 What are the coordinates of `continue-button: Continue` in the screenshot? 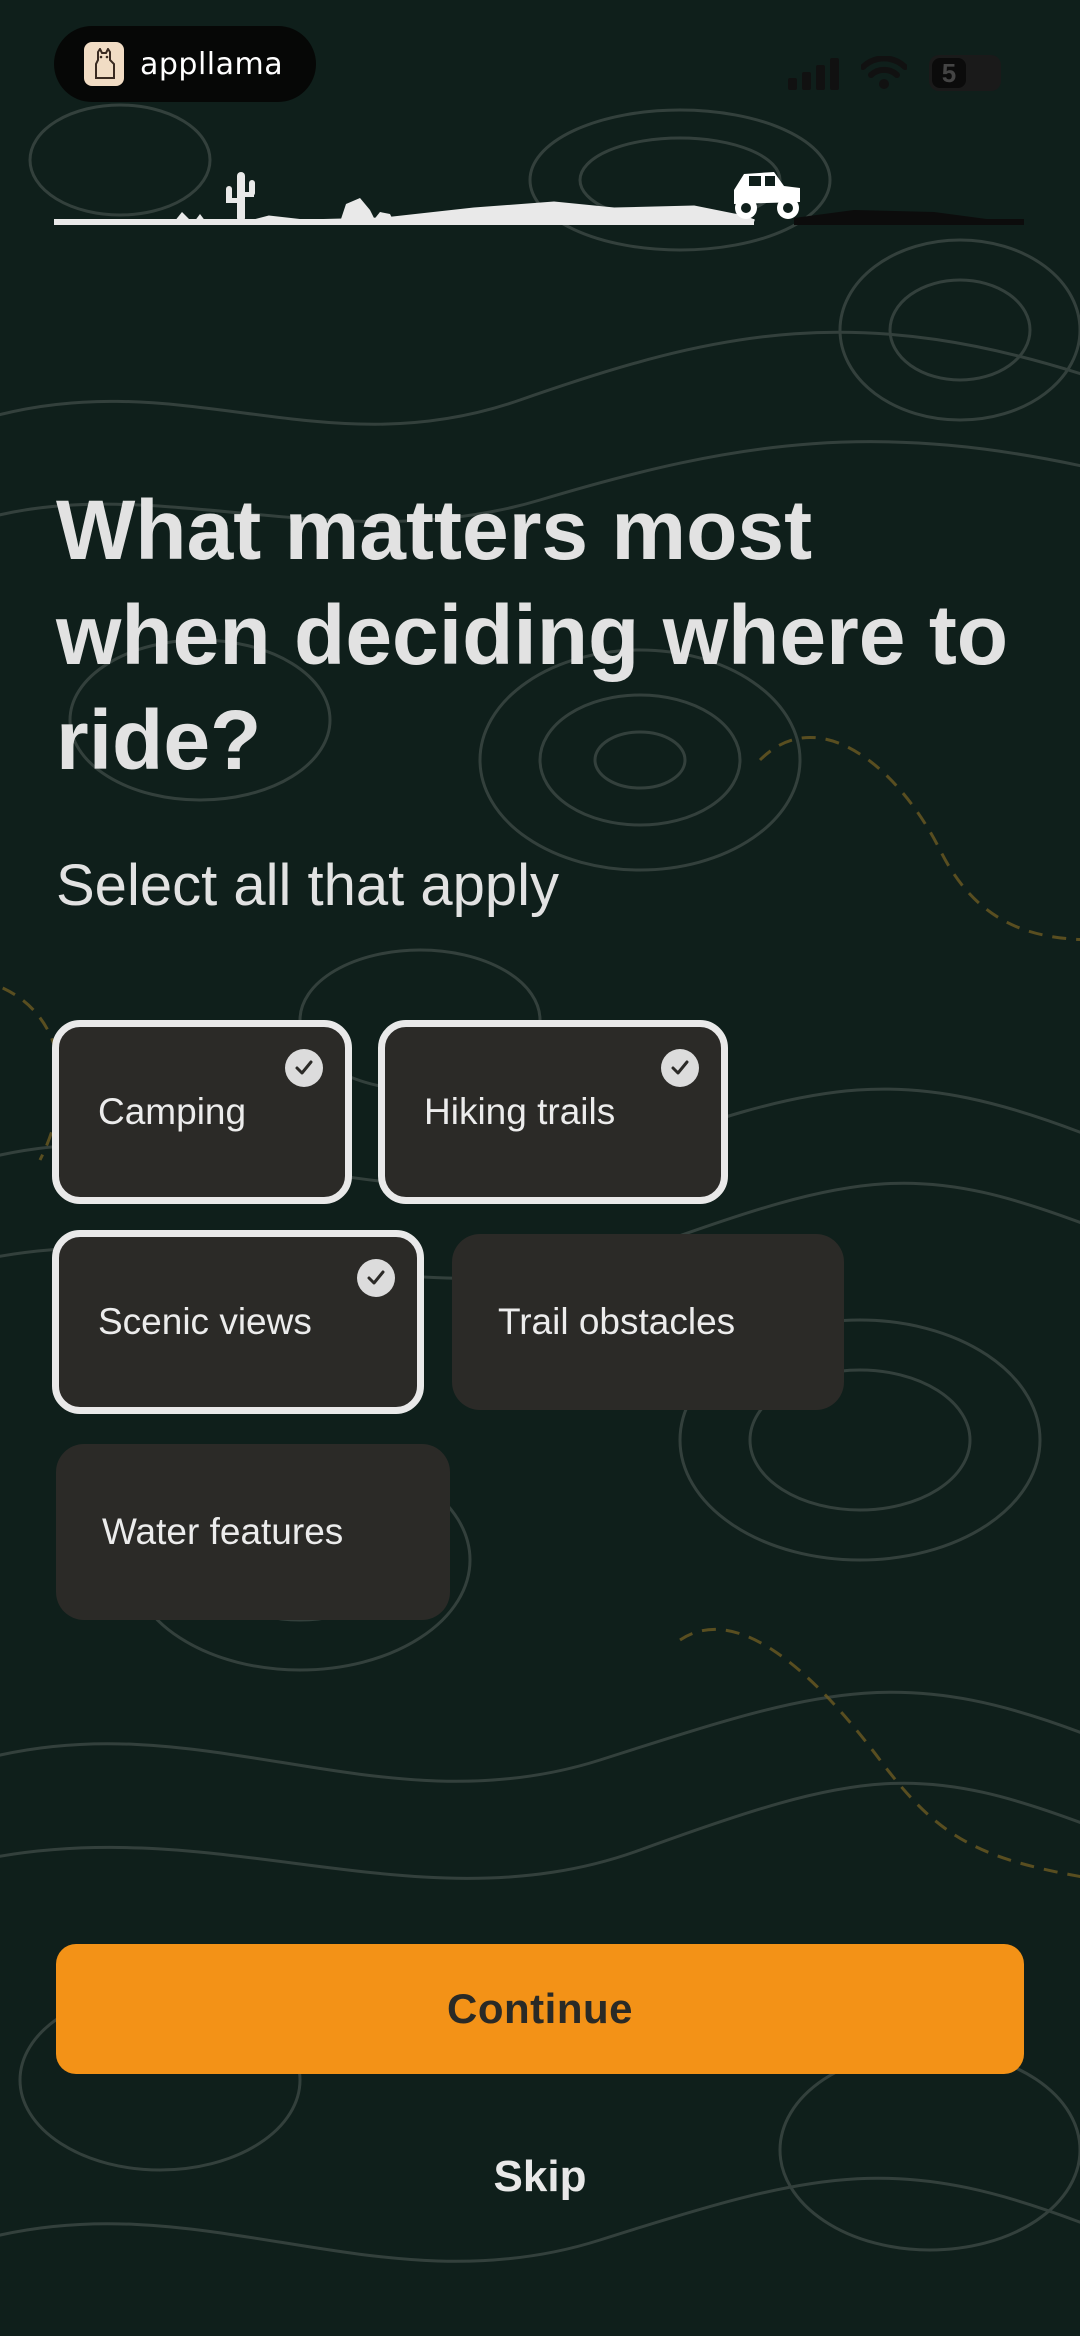 It's located at (540, 2009).